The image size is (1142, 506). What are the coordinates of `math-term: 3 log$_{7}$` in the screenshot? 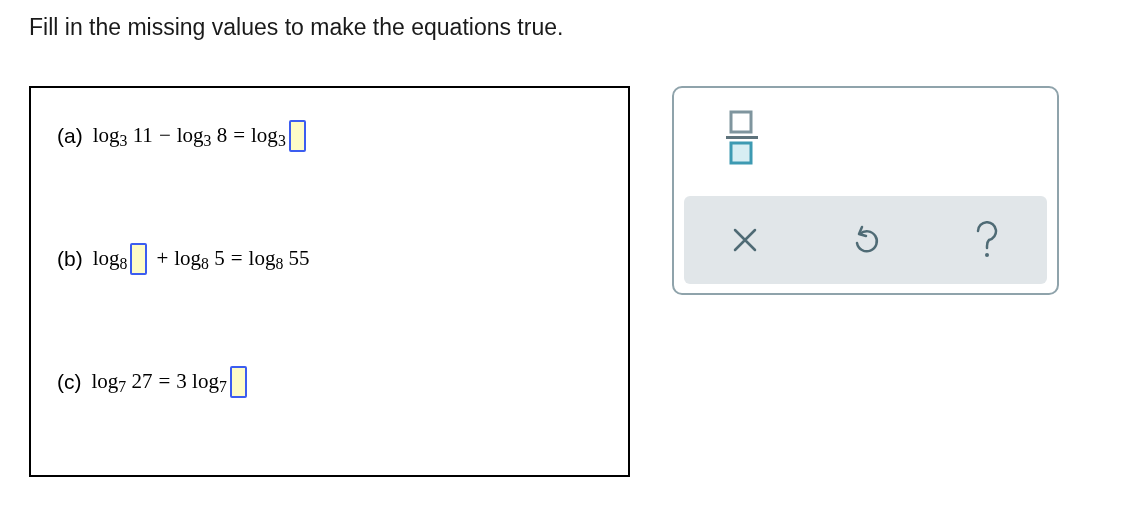 It's located at (201, 383).